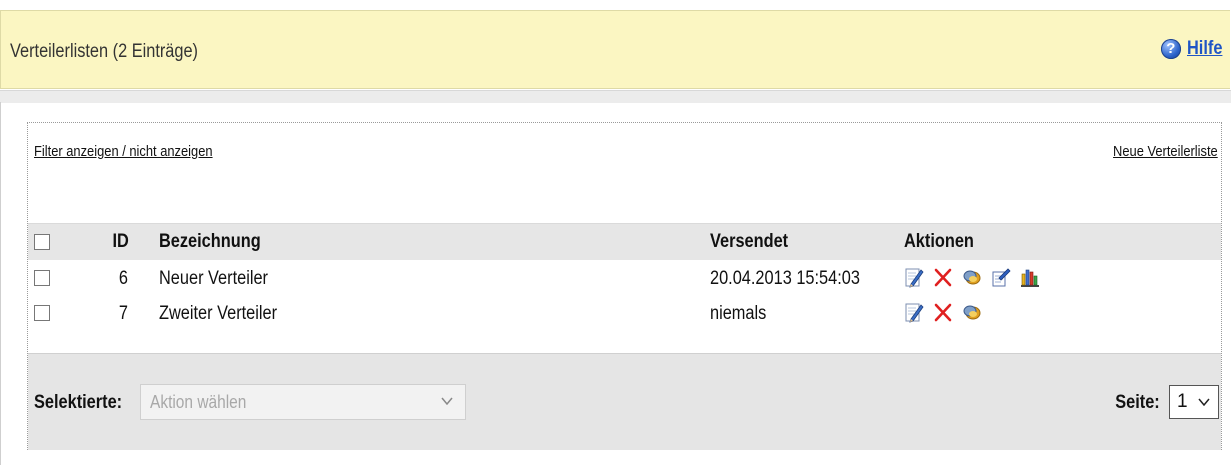 The height and width of the screenshot is (465, 1231). I want to click on column-header-id: ID, so click(121, 242).